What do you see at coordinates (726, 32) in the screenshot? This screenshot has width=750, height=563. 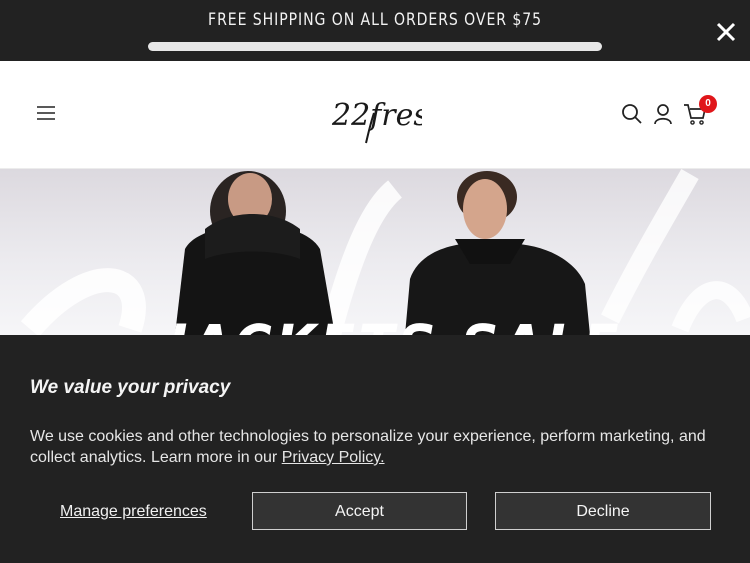 I see `close-icon` at bounding box center [726, 32].